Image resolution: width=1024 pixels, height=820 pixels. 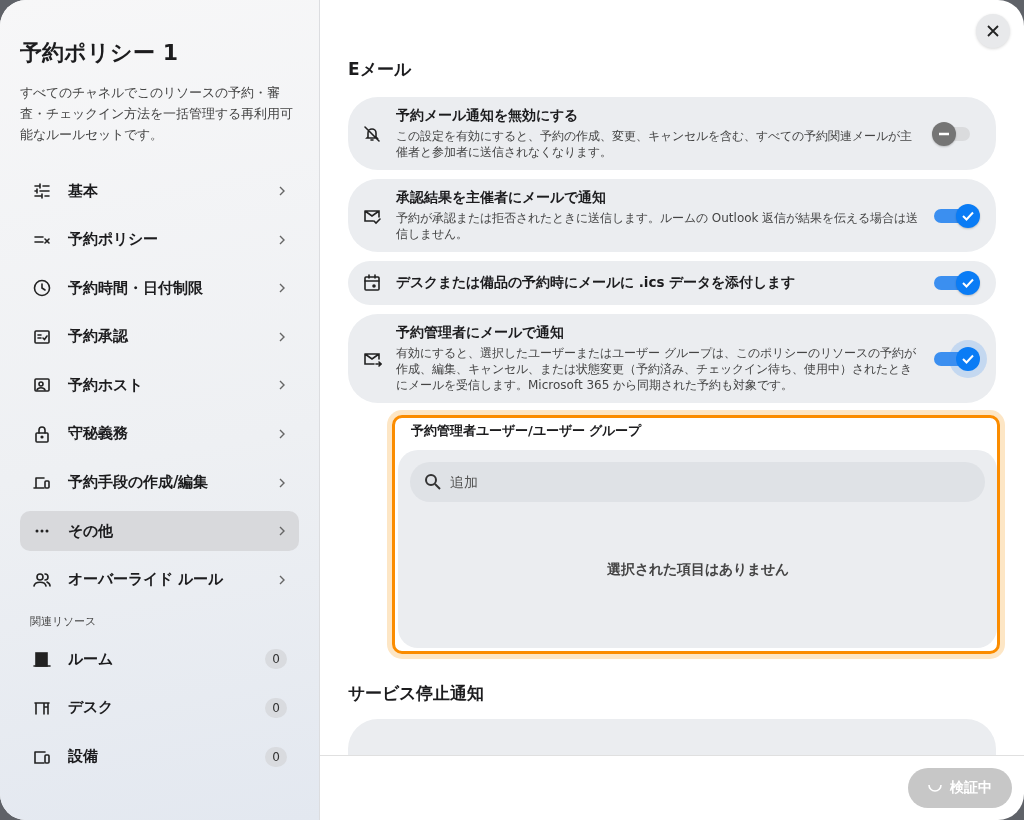 I want to click on nav-item: 予約ポリシー, so click(x=159, y=239).